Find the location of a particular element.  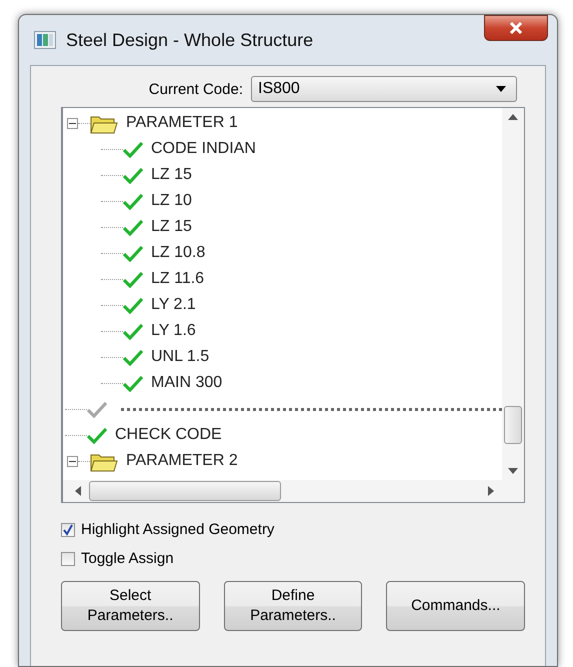

field-label: Current Code: is located at coordinates (195, 89).